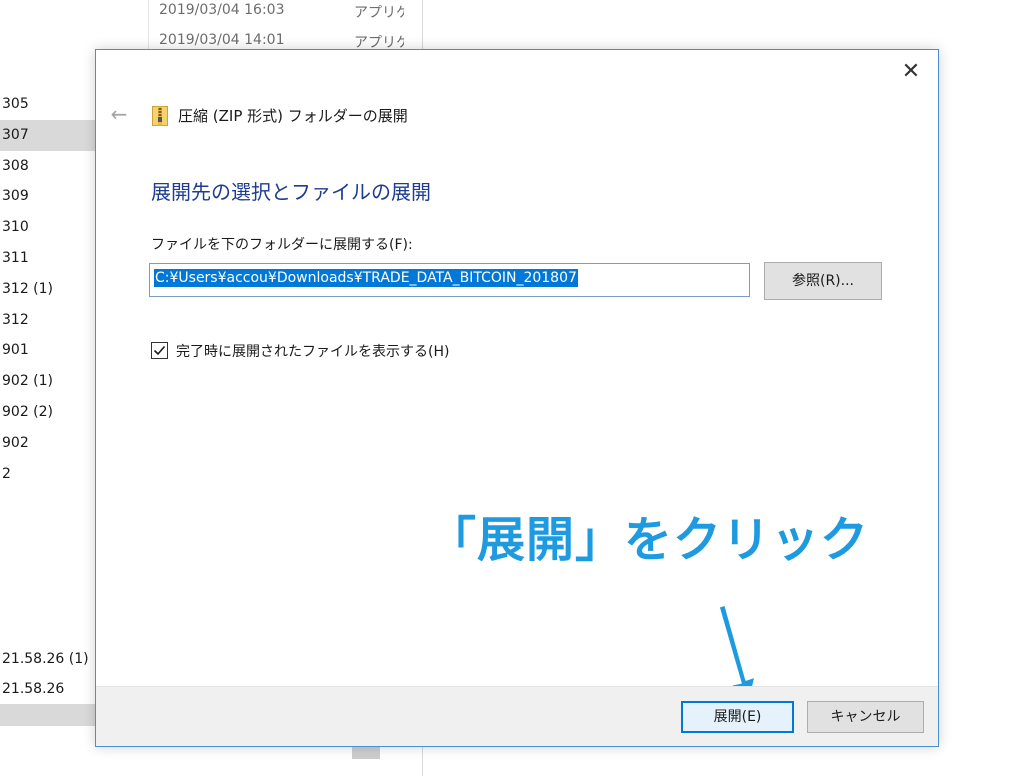  I want to click on file-list-item: 312, so click(47, 320).